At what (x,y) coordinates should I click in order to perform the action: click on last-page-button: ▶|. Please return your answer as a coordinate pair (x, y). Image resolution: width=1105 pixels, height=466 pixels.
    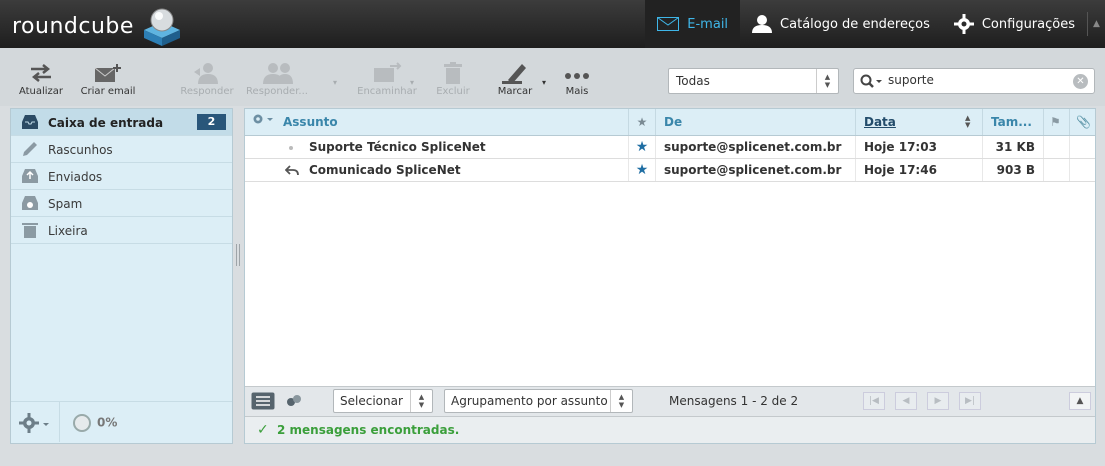
    Looking at the image, I should click on (970, 401).